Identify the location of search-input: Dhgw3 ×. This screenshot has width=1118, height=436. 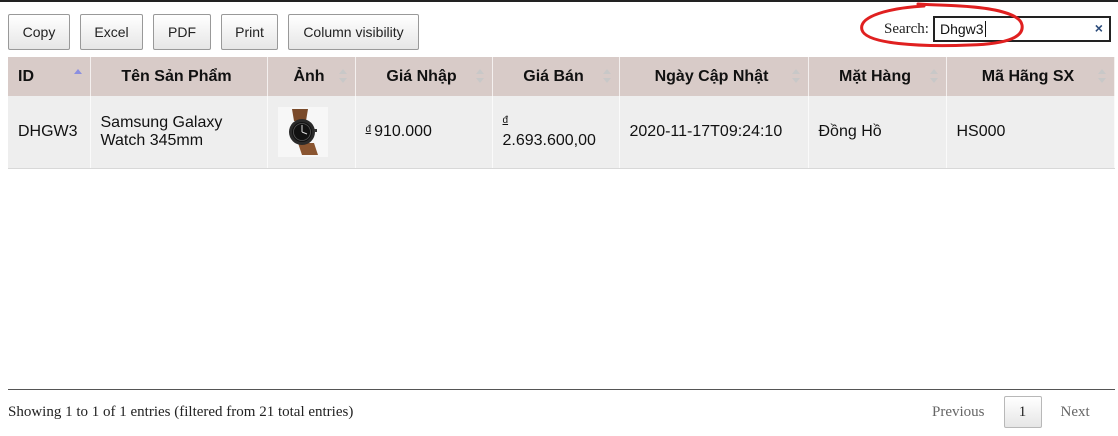
(1021, 29).